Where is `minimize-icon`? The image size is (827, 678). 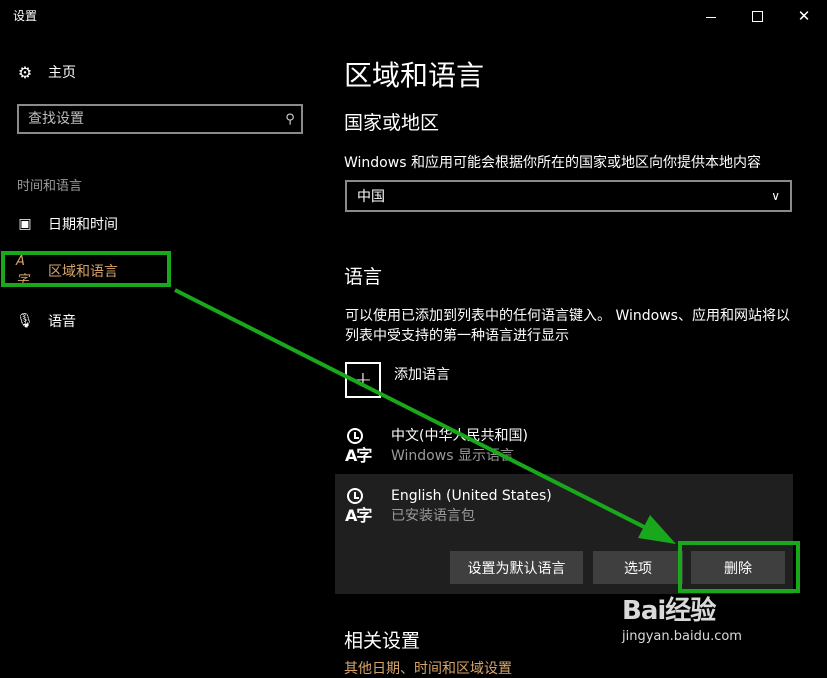 minimize-icon is located at coordinates (711, 17).